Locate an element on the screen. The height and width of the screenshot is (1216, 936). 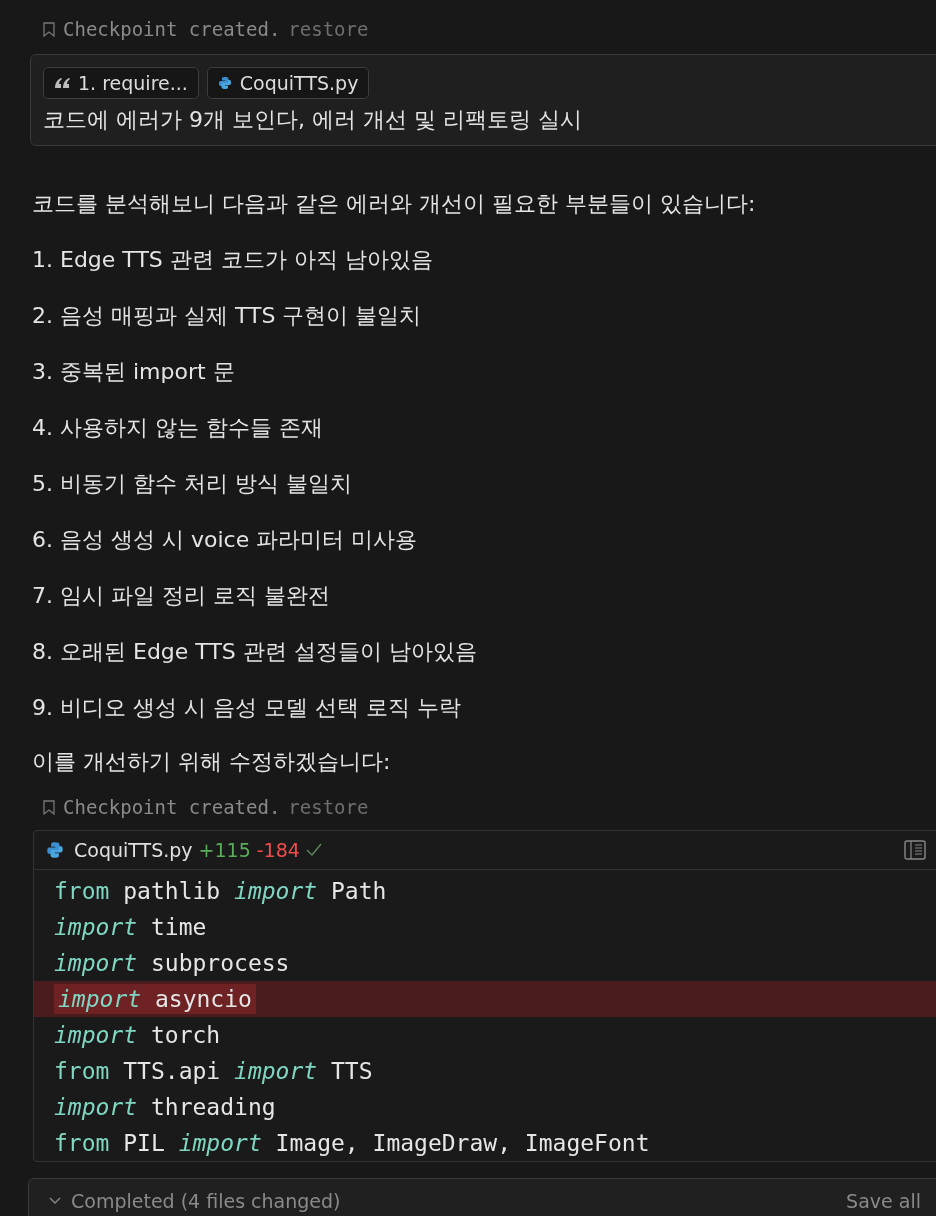
code-line: import subprocess is located at coordinates (172, 963).